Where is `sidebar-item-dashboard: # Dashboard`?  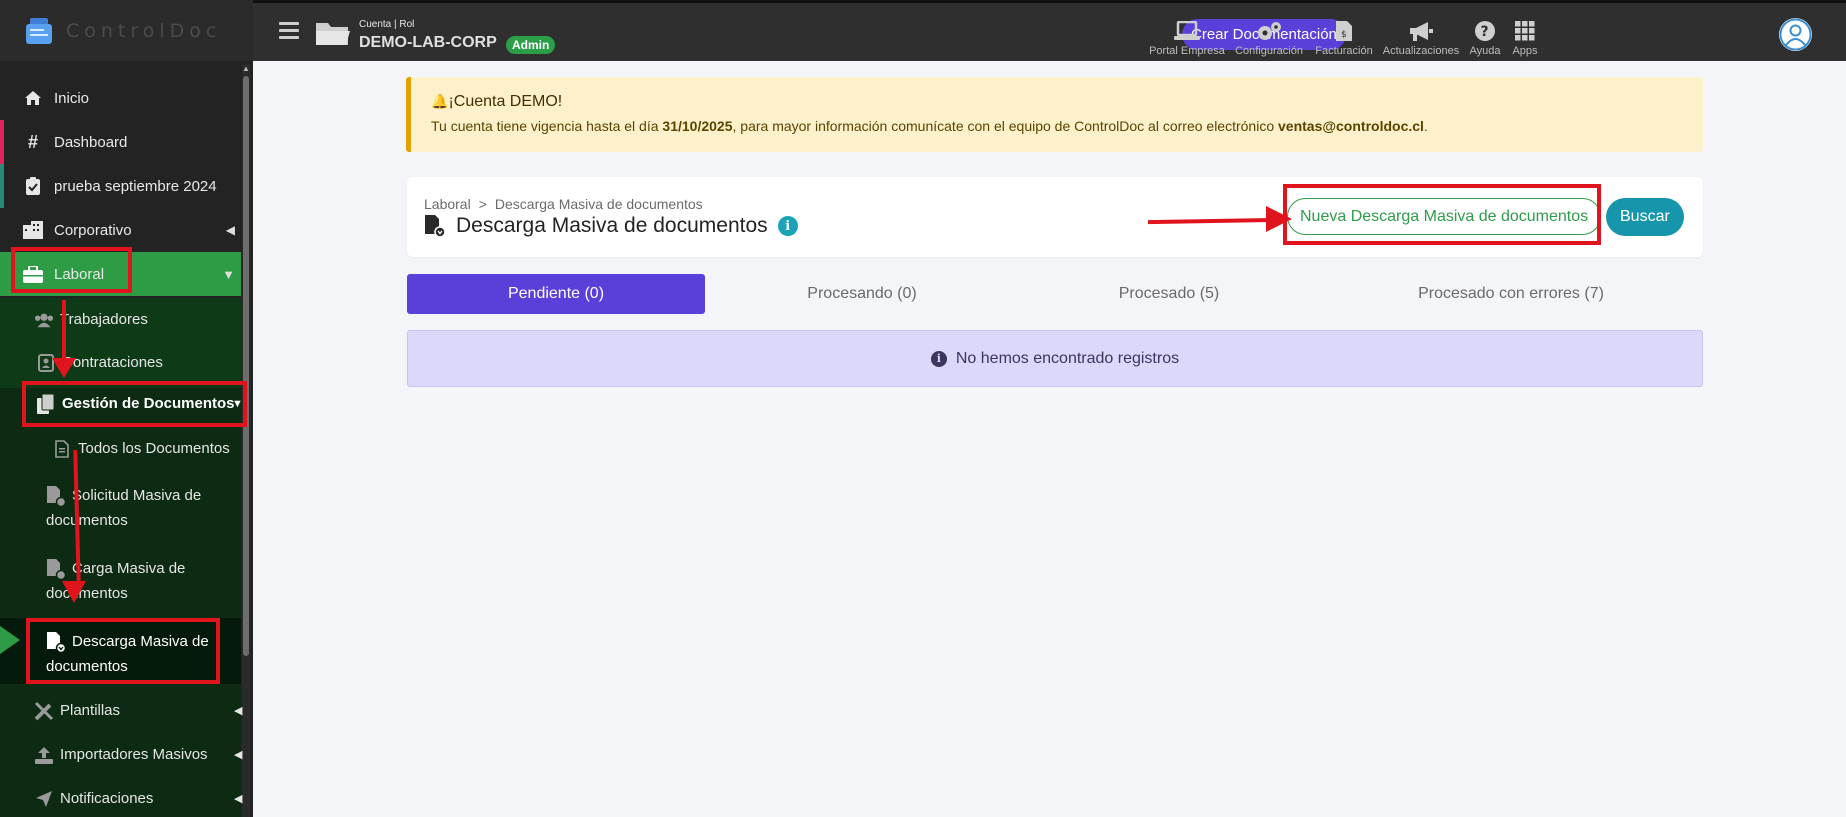 sidebar-item-dashboard: # Dashboard is located at coordinates (120, 142).